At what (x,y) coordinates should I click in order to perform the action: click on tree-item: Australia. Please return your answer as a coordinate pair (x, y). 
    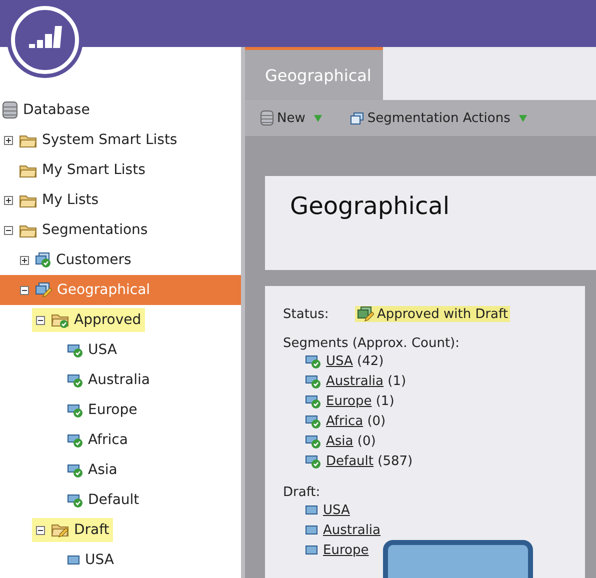
    Looking at the image, I should click on (120, 380).